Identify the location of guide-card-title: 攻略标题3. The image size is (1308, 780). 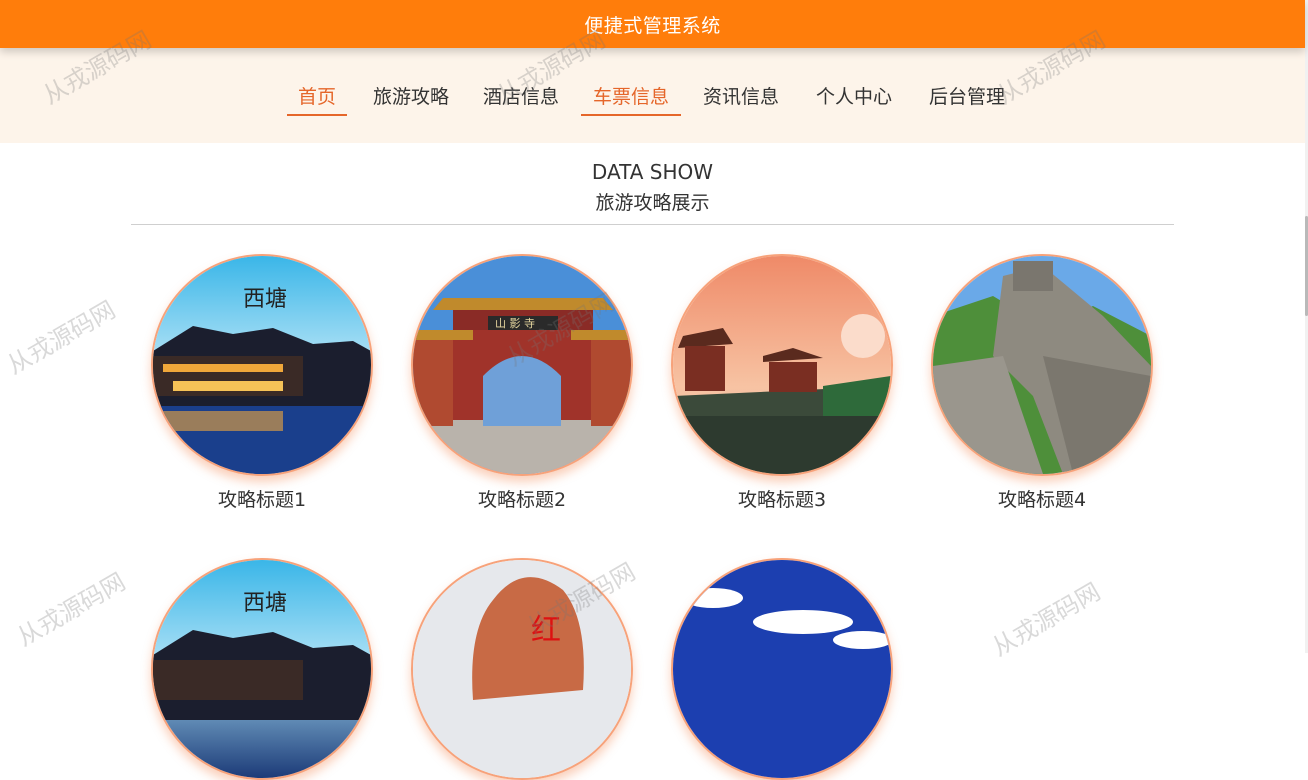
(782, 498).